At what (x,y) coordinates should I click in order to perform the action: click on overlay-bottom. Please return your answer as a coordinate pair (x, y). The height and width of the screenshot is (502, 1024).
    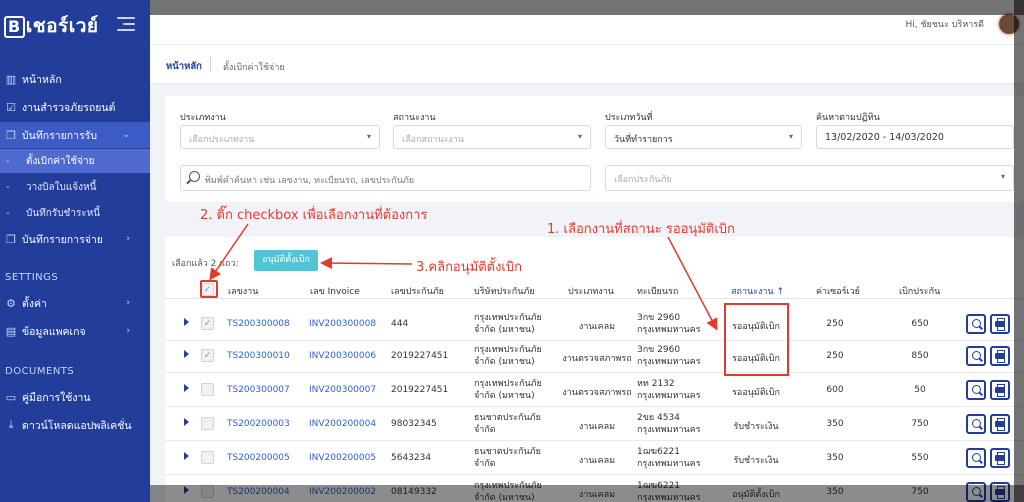
    Looking at the image, I should click on (587, 493).